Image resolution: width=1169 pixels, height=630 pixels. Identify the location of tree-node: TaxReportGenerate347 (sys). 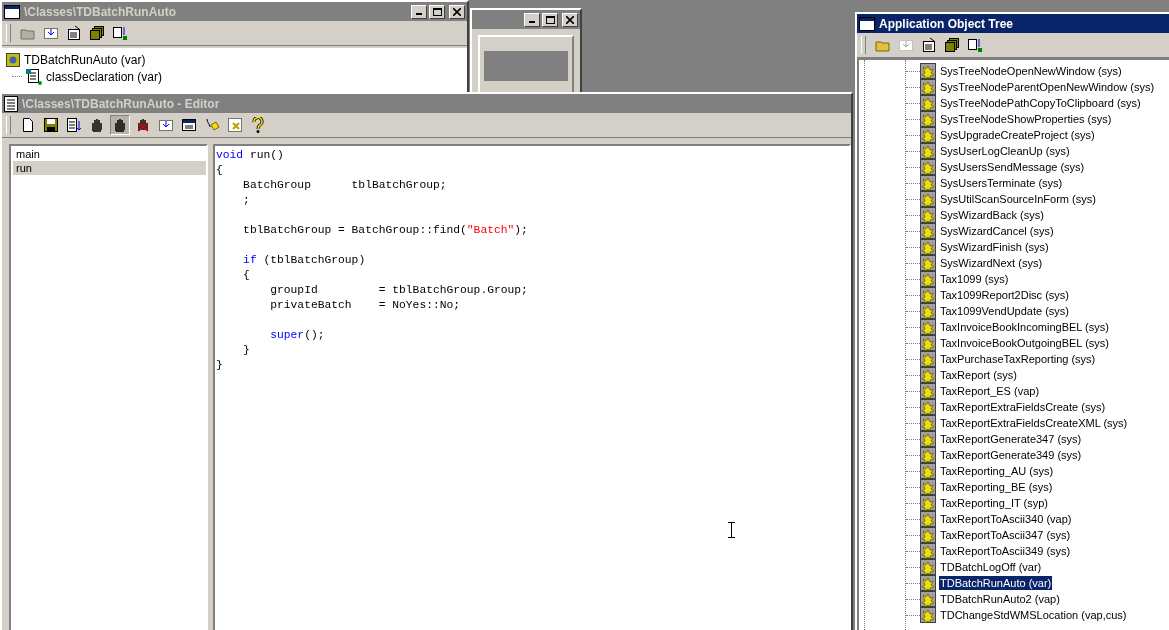
(1011, 439).